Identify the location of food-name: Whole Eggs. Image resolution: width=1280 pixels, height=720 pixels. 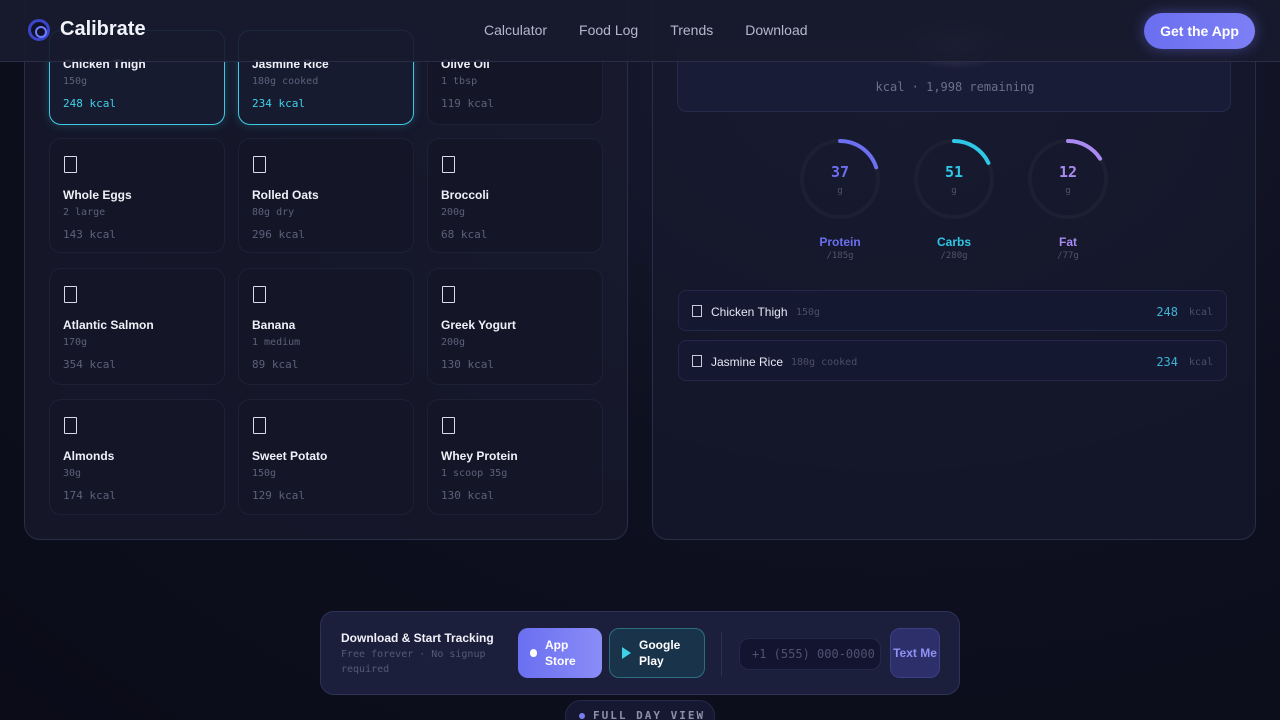
(97, 195).